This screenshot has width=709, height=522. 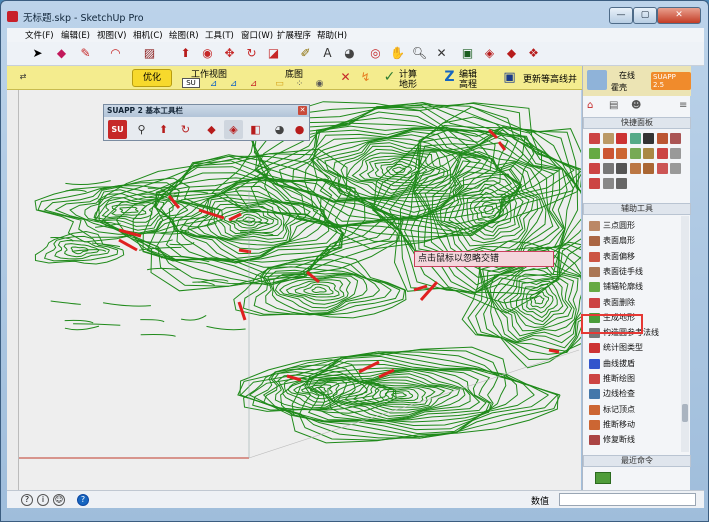 What do you see at coordinates (635, 440) in the screenshot?
I see `tool-item: 修复断线` at bounding box center [635, 440].